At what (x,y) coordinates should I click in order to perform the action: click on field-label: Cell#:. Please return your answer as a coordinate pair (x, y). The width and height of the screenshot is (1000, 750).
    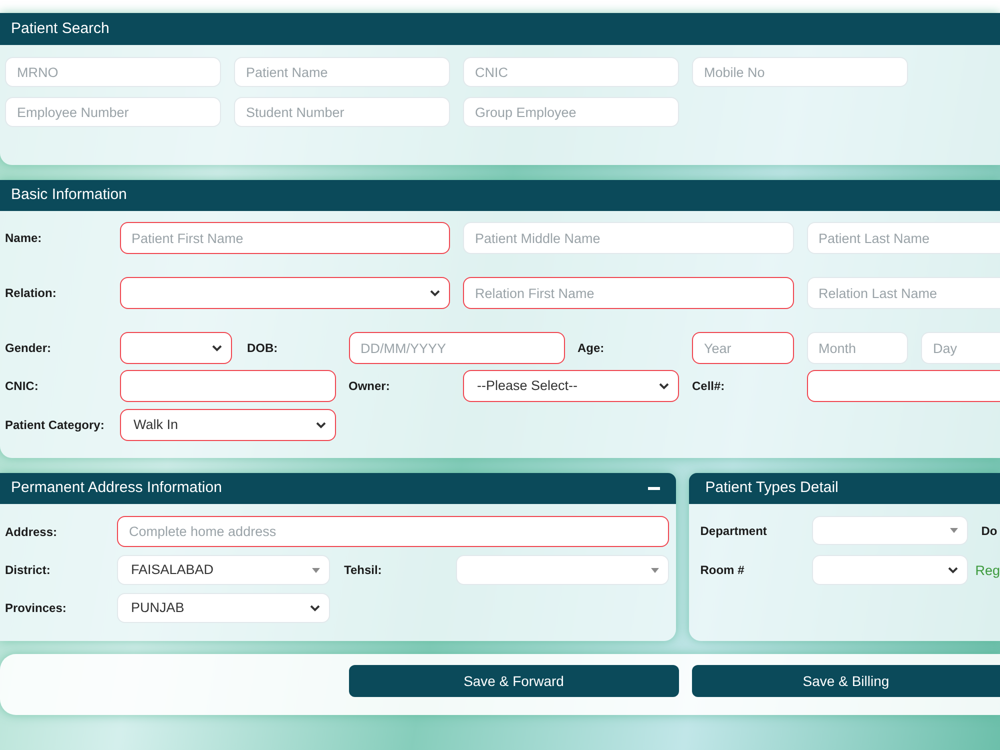
    Looking at the image, I should click on (708, 386).